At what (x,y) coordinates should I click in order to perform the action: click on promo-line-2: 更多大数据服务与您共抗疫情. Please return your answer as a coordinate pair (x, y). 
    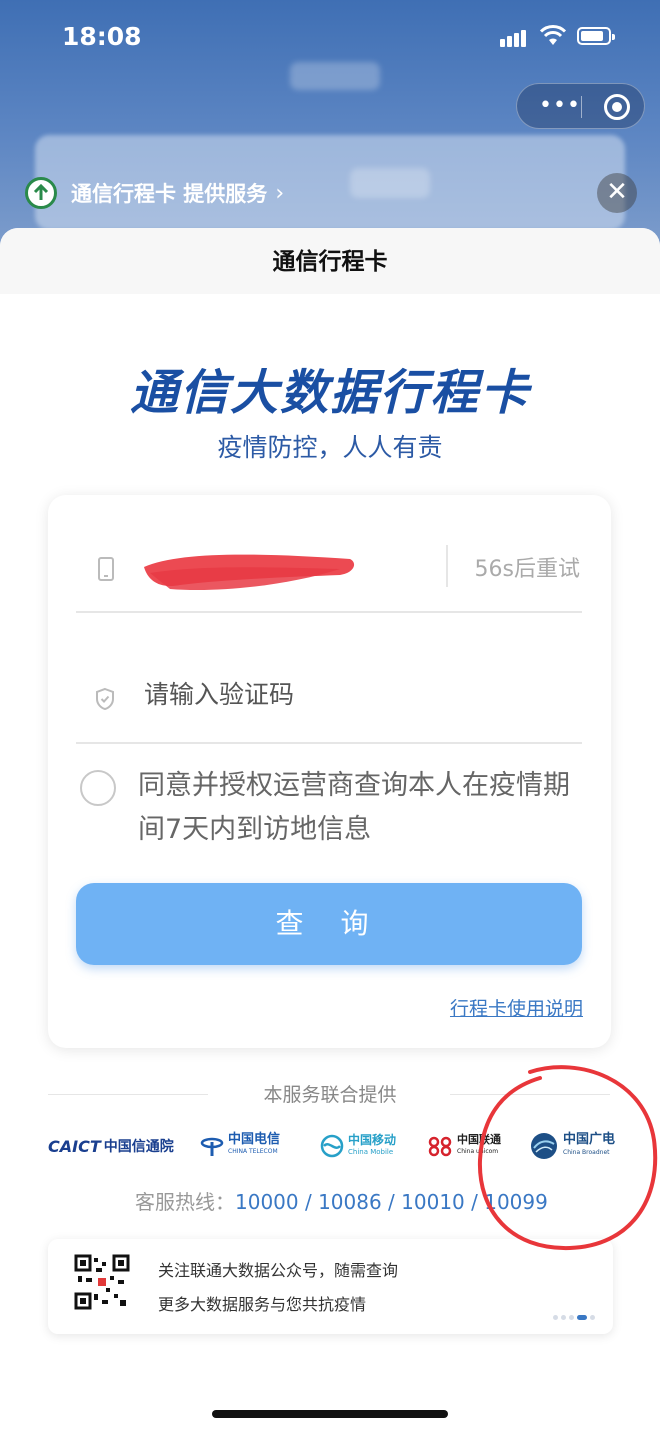
    Looking at the image, I should click on (262, 1304).